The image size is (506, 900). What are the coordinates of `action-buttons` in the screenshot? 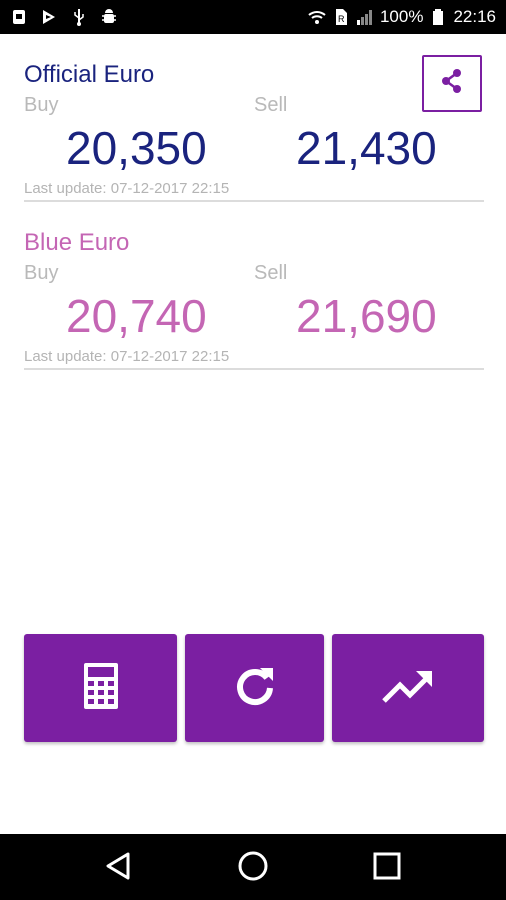 It's located at (254, 688).